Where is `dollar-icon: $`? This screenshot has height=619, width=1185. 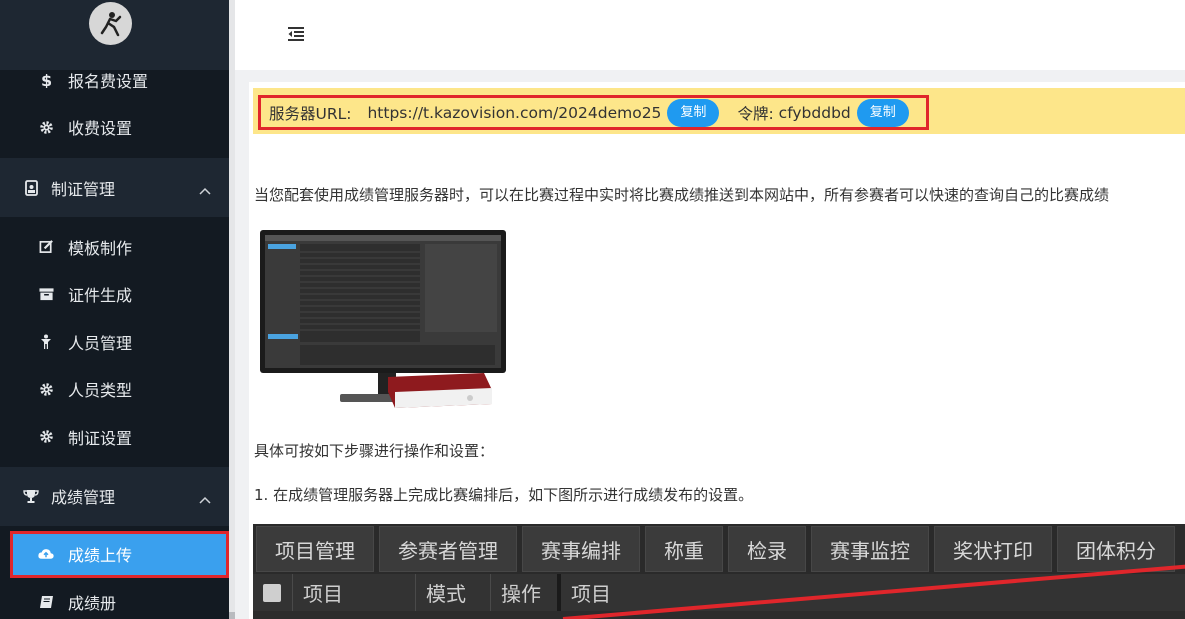 dollar-icon: $ is located at coordinates (46, 80).